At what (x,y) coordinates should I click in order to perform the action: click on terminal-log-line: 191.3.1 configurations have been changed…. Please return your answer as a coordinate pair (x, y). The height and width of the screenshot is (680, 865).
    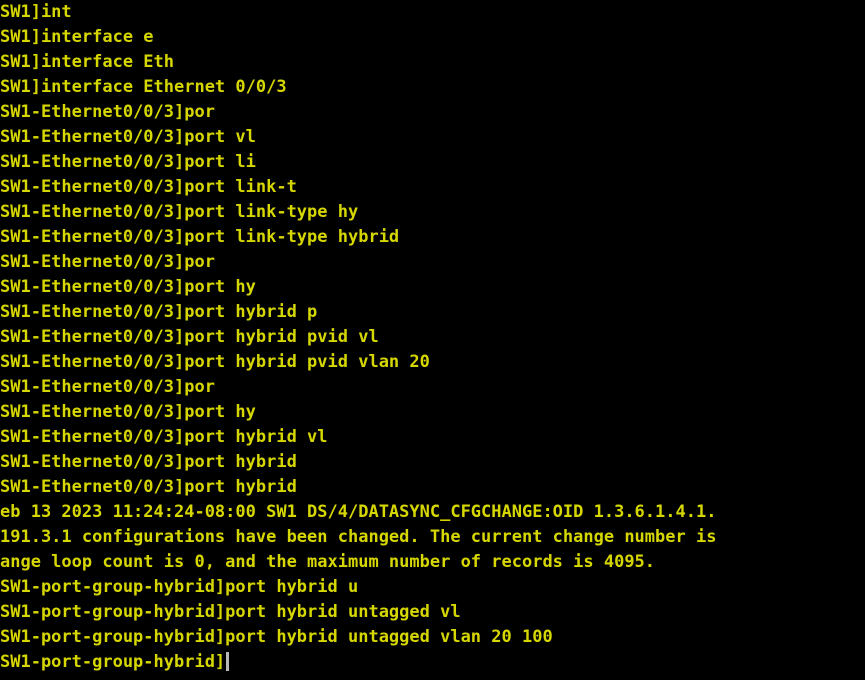
    Looking at the image, I should click on (358, 537).